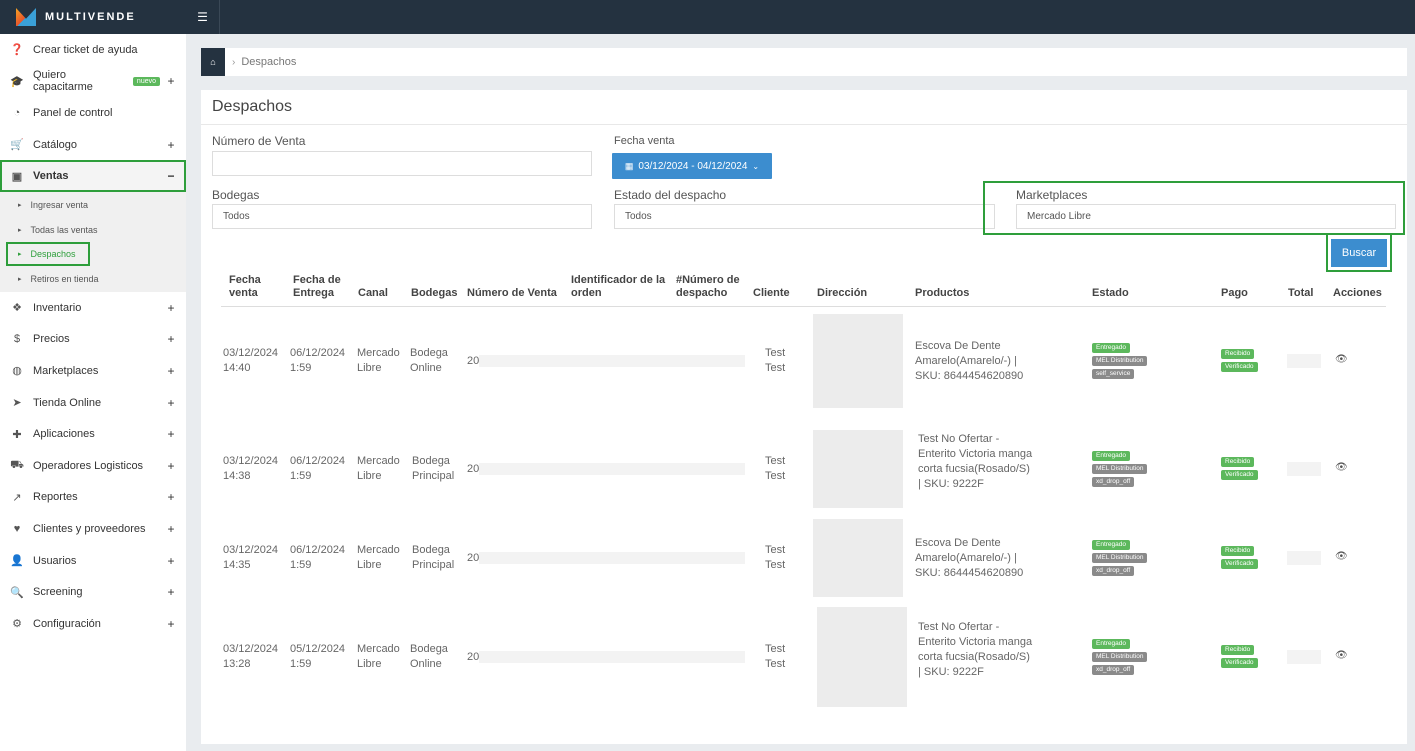  I want to click on column-header-fecha-venta: Fecha venta, so click(259, 287).